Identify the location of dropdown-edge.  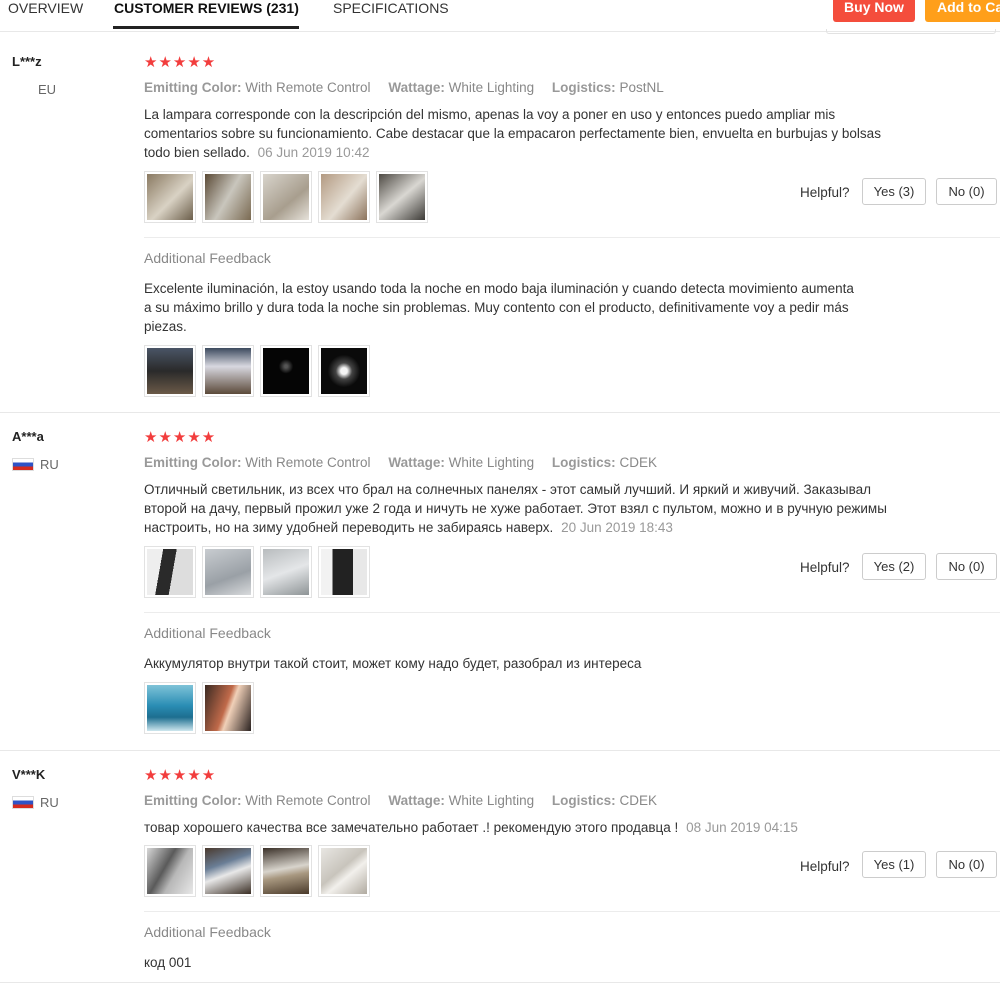
(911, 31).